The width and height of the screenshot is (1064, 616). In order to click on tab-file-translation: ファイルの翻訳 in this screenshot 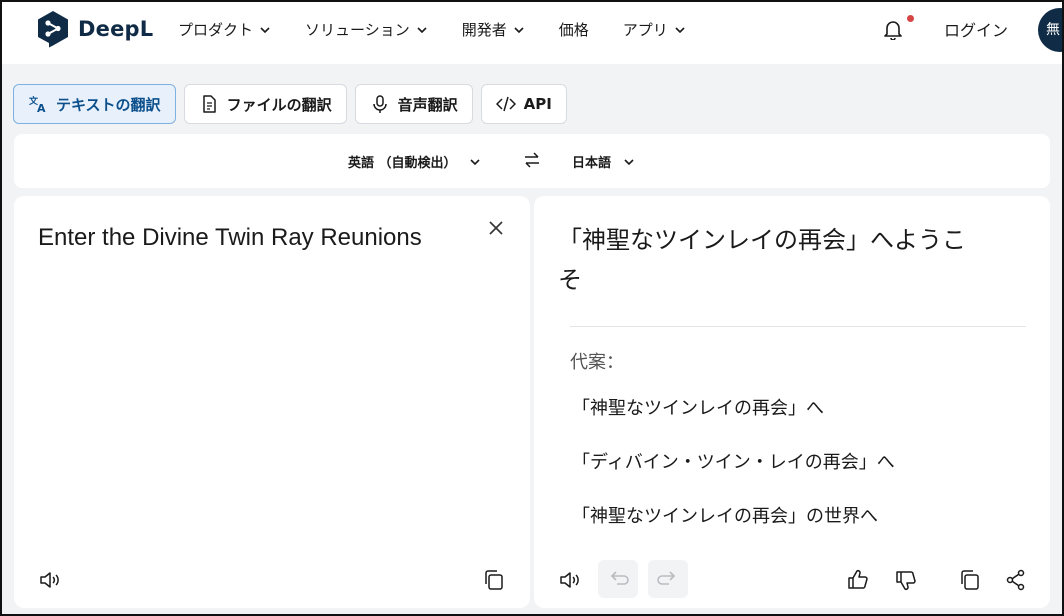, I will do `click(265, 104)`.